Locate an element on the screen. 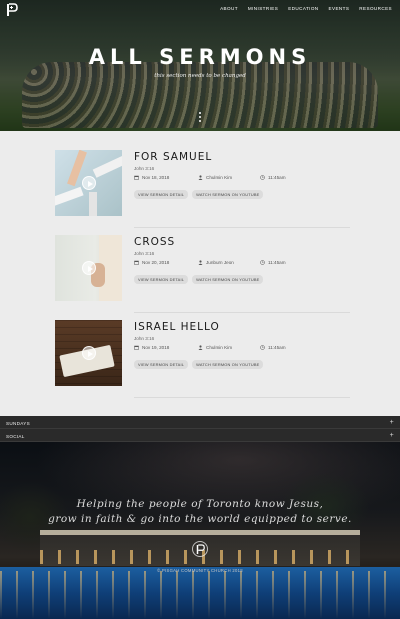  church-logo-icon is located at coordinates (12, 10).